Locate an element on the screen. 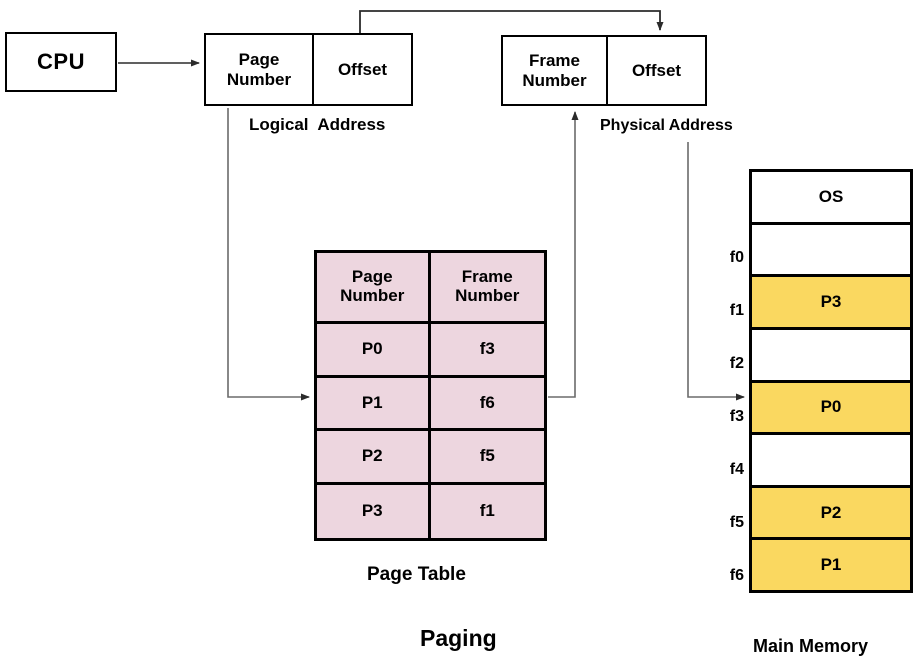  memory-frame-row: P2 is located at coordinates (831, 514).